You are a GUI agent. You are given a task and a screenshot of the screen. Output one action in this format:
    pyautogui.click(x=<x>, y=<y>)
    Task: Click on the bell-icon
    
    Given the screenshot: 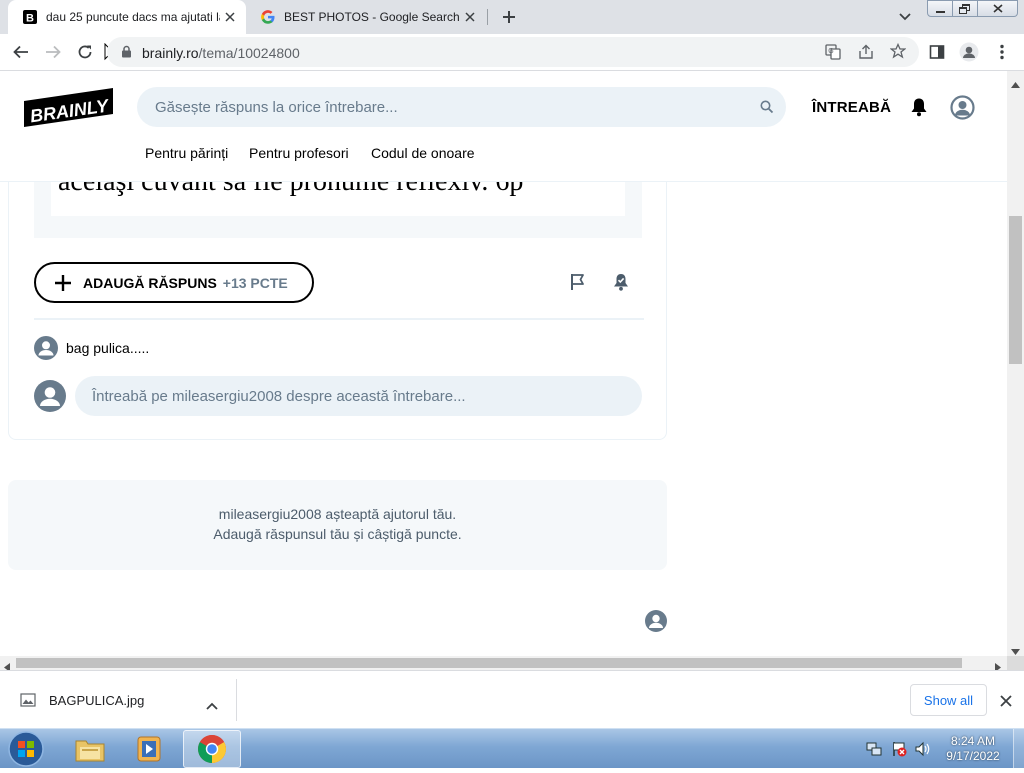 What is the action you would take?
    pyautogui.click(x=919, y=109)
    